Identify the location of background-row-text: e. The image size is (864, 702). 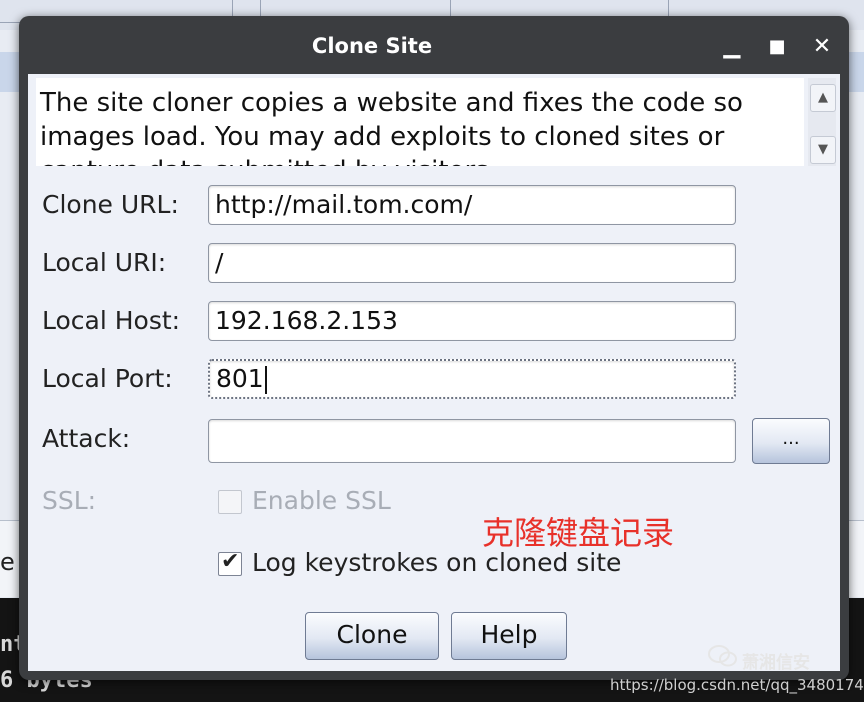
(7, 562).